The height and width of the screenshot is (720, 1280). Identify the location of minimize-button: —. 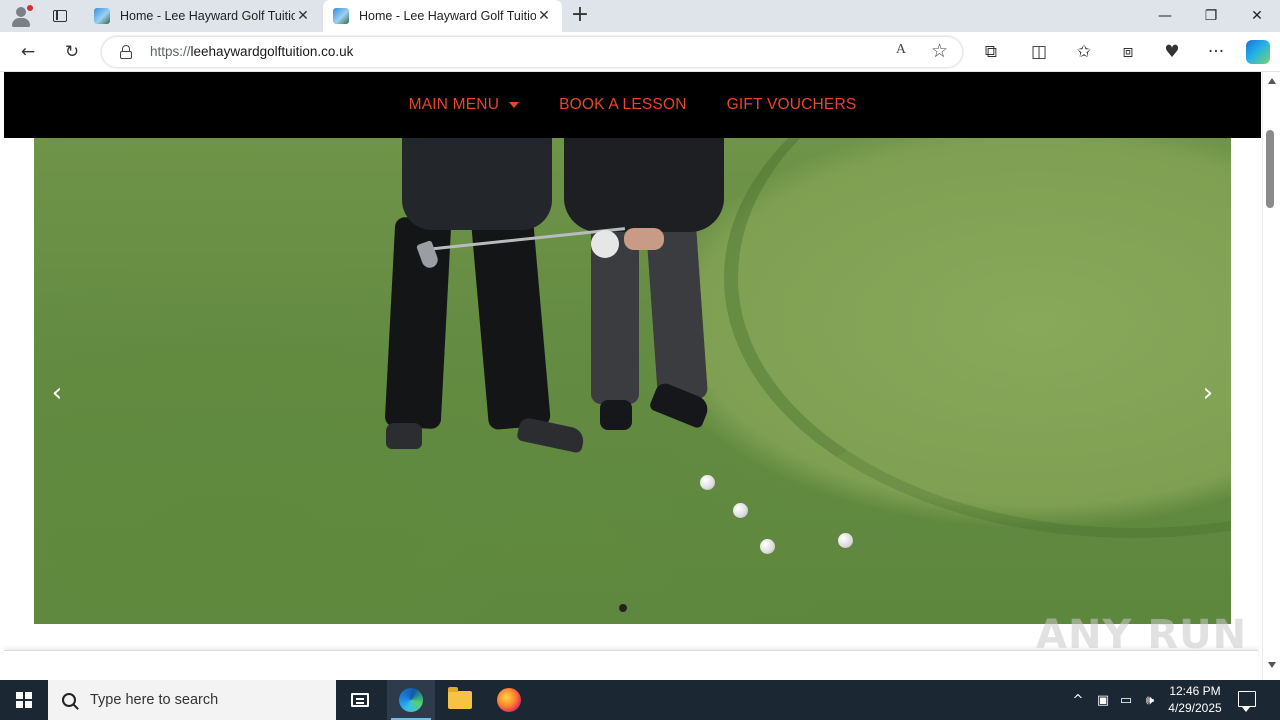
(1165, 16).